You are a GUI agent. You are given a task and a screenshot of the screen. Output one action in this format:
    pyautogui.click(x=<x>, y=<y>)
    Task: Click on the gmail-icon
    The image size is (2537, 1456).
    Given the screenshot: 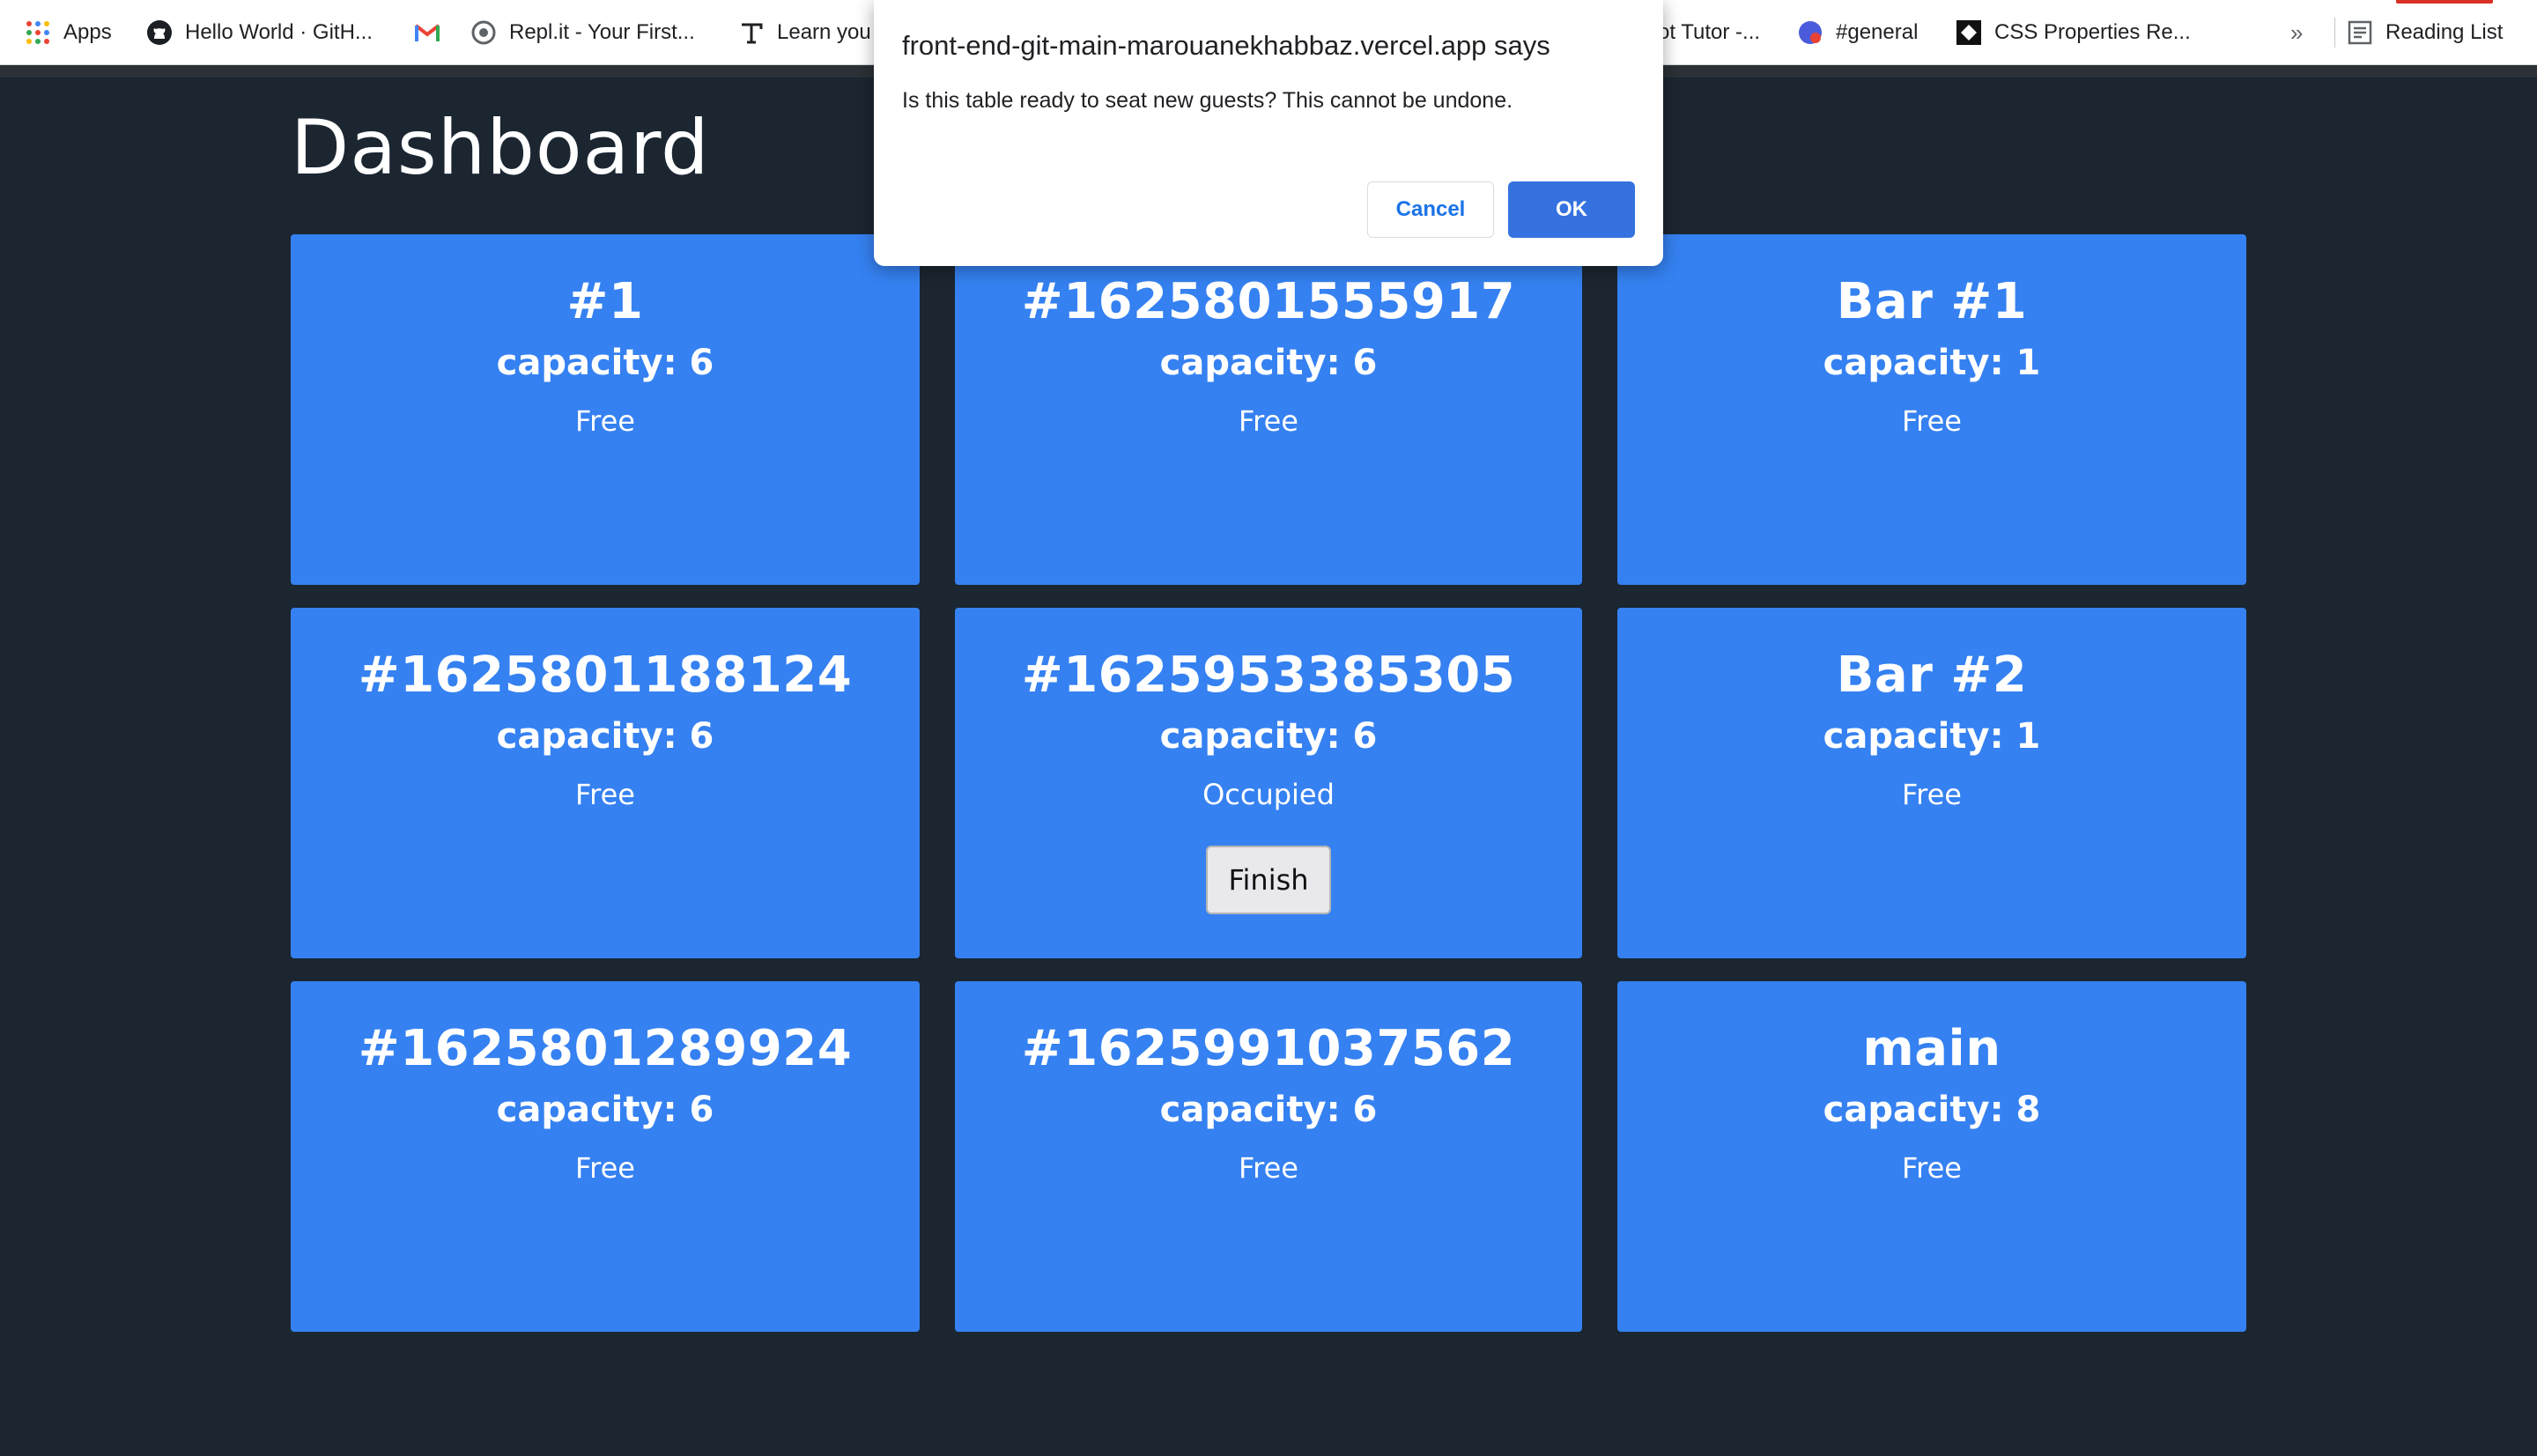 What is the action you would take?
    pyautogui.click(x=427, y=32)
    